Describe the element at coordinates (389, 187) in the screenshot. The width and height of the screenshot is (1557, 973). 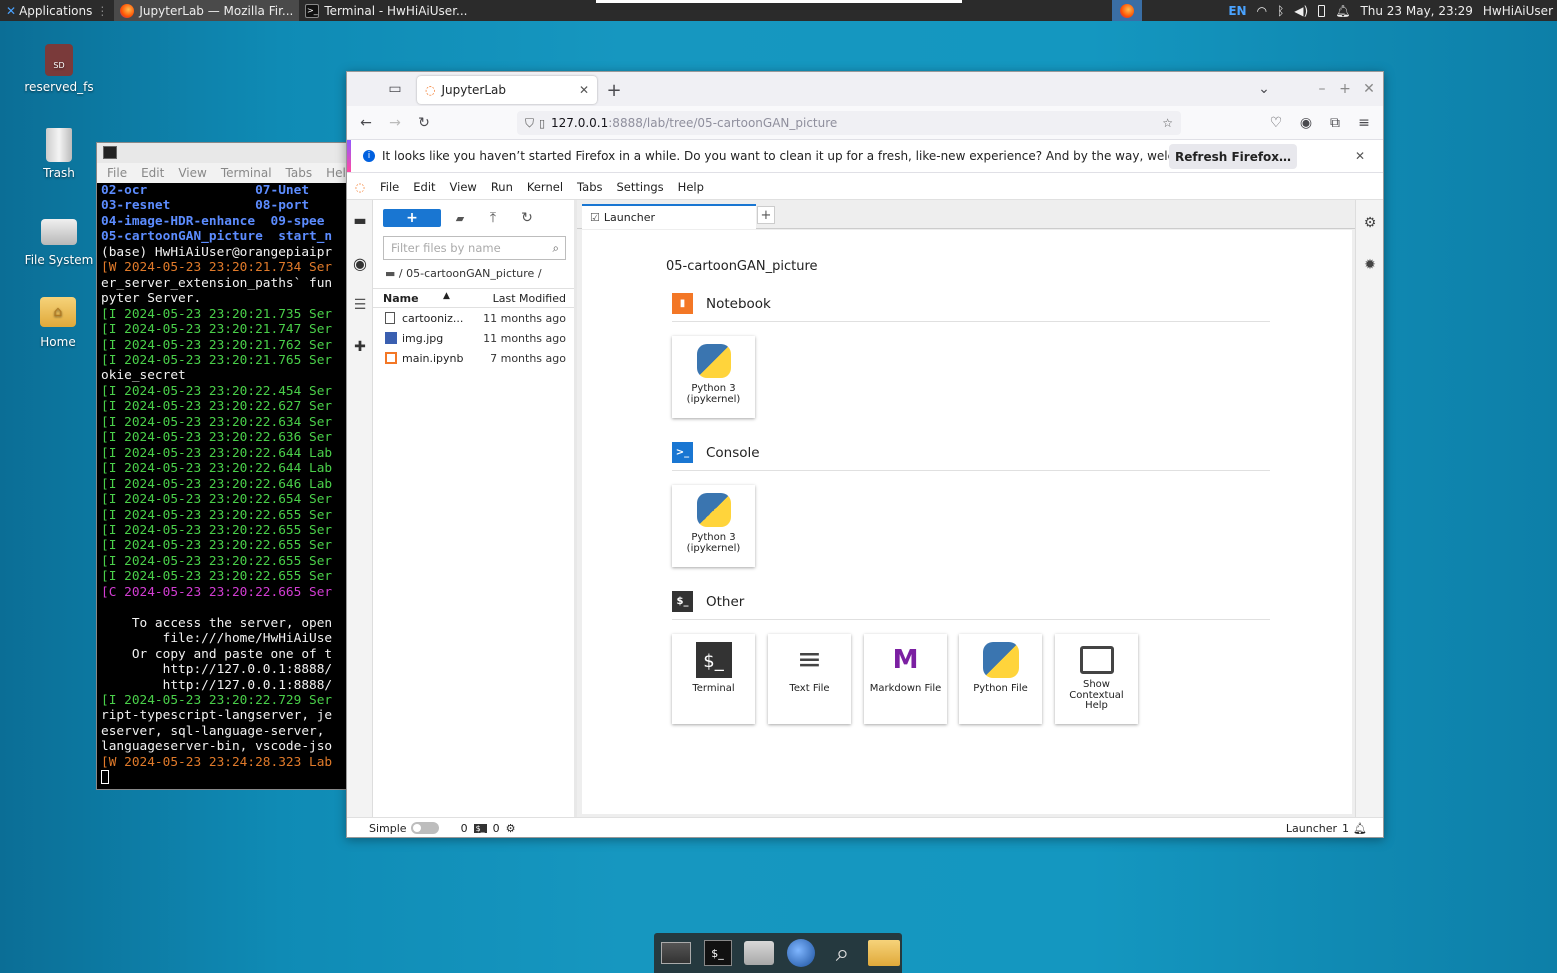
I see `menu-file: File` at that location.